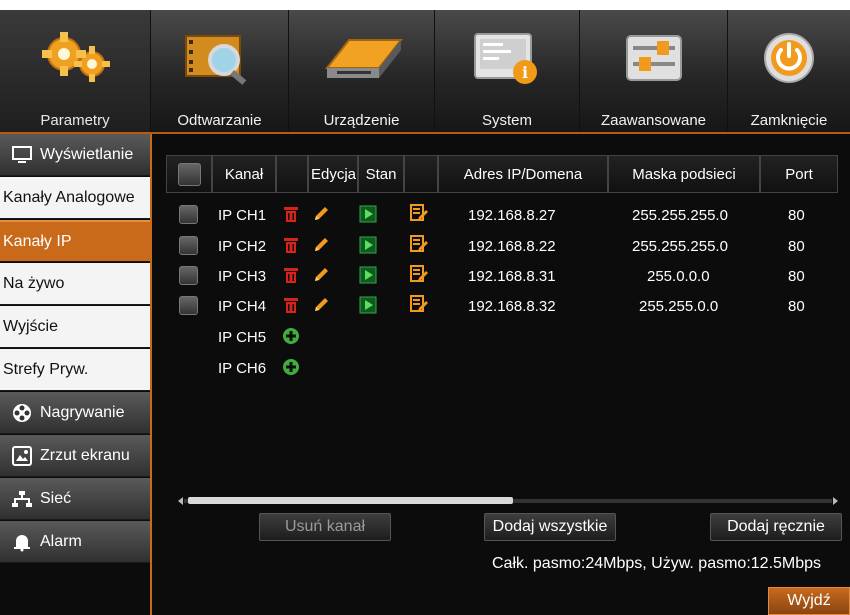 Image resolution: width=850 pixels, height=615 pixels. I want to click on sidebar-item-kanaly-analogowe: Kanały Analogowe, so click(75, 198).